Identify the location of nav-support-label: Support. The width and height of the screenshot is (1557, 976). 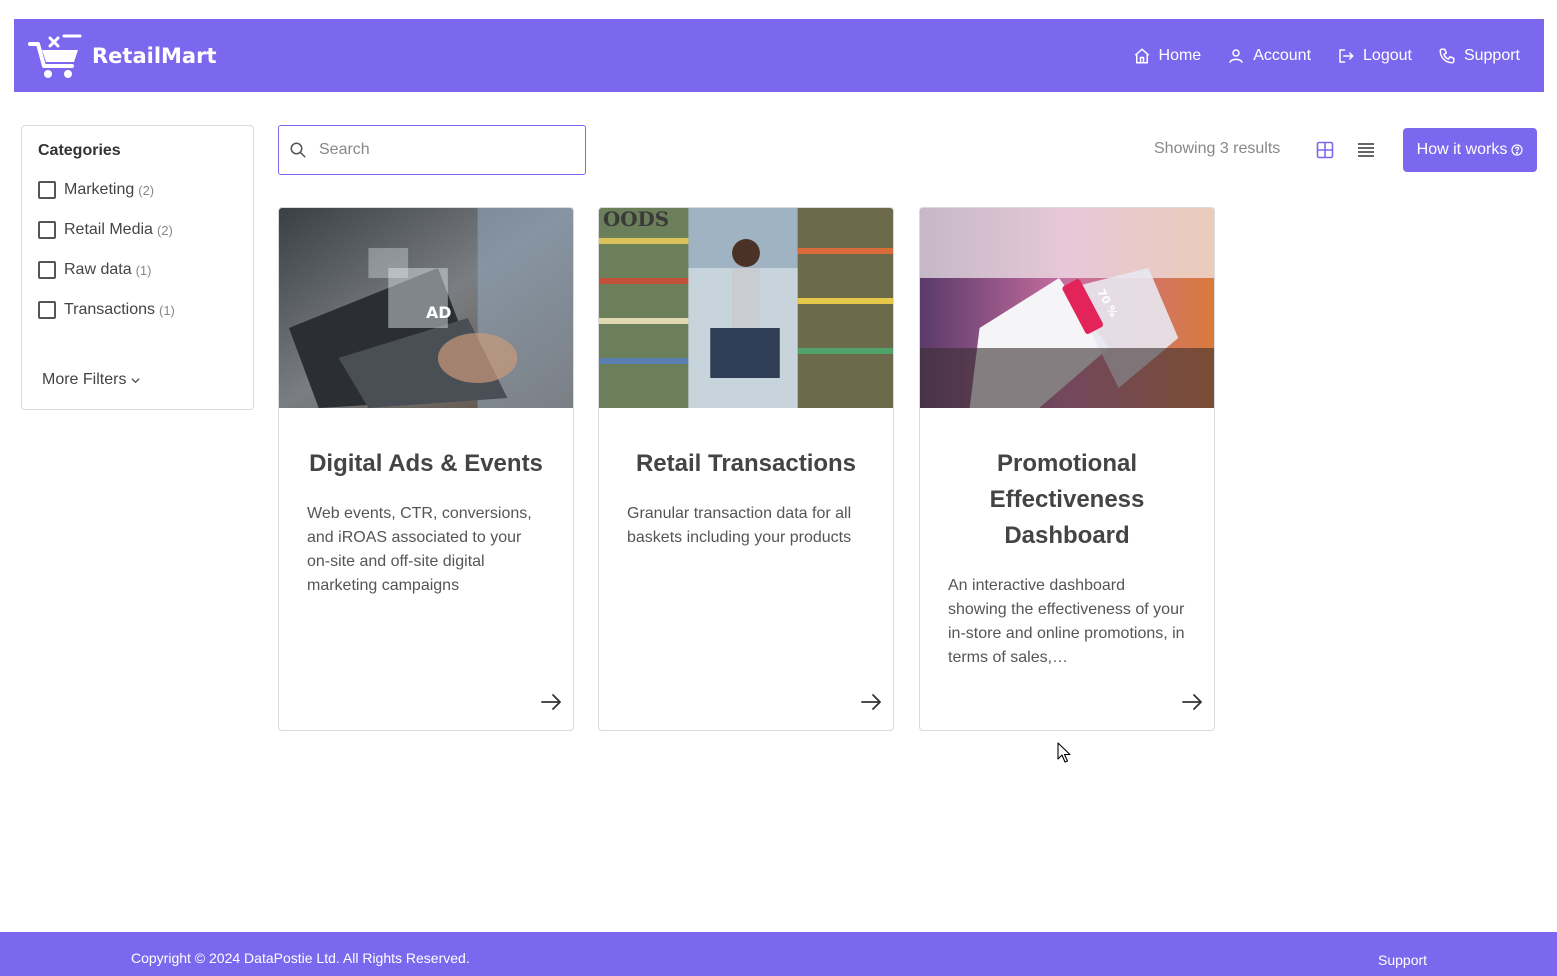
(1491, 55).